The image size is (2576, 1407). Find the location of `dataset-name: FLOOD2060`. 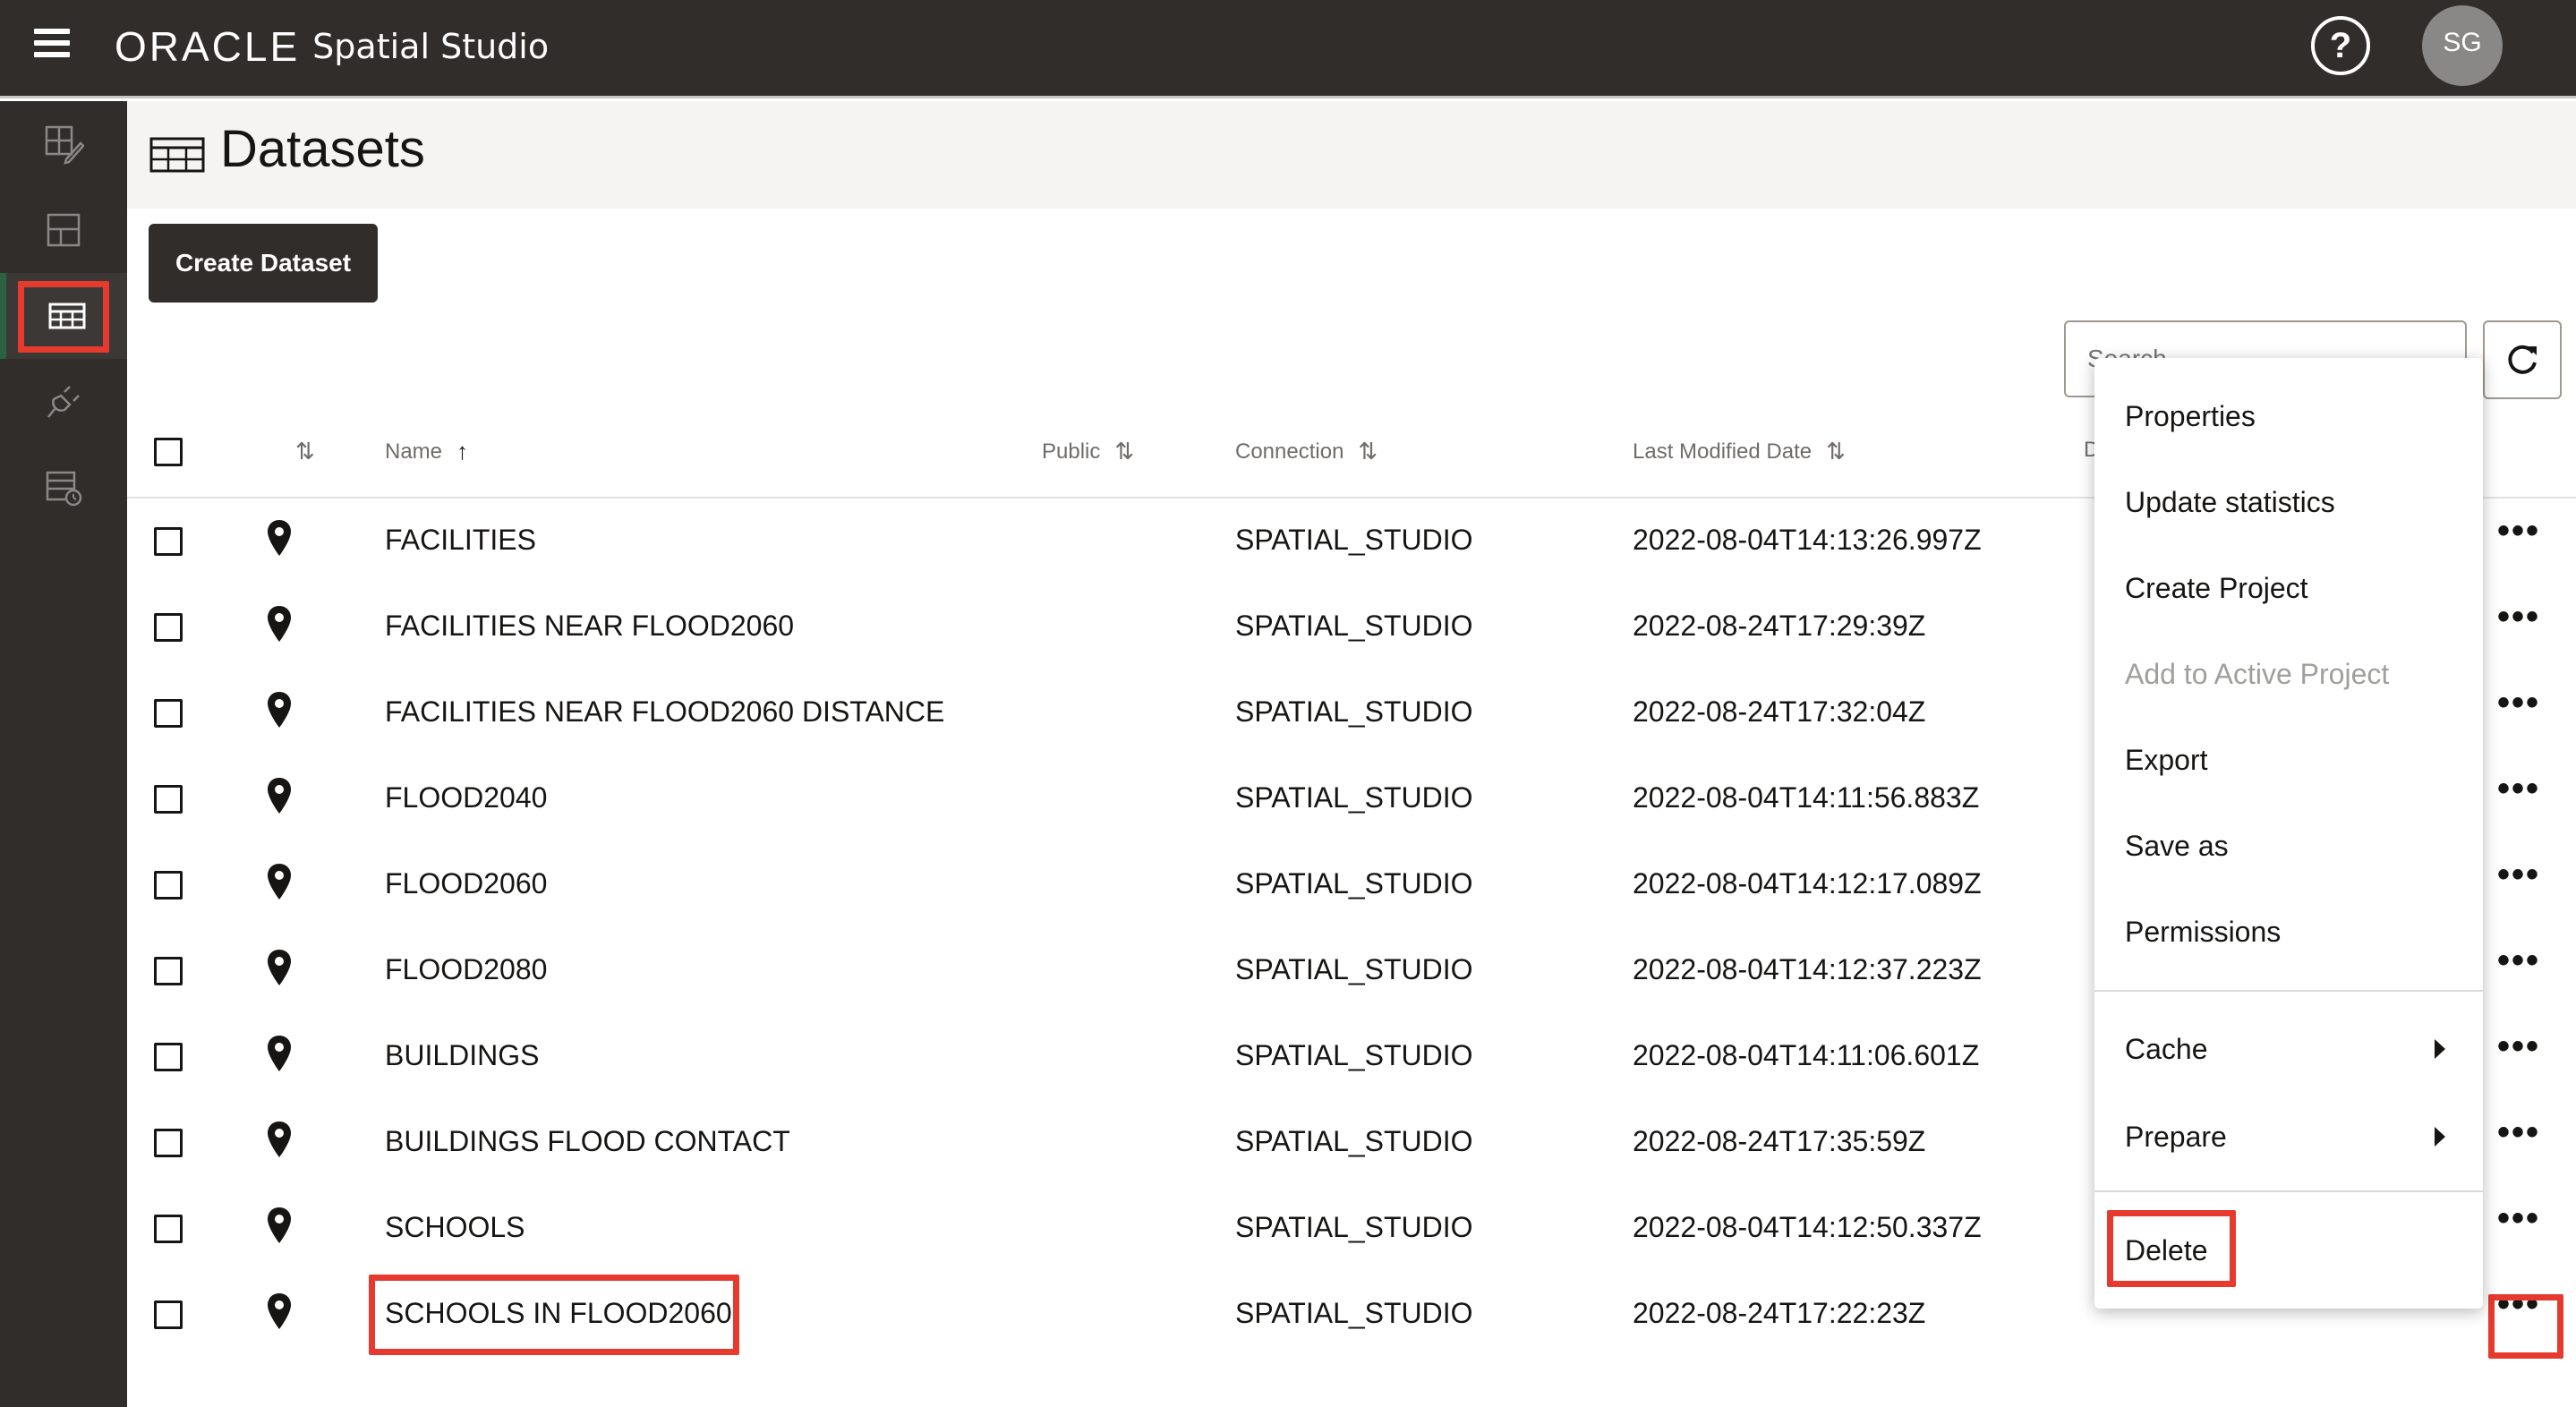

dataset-name: FLOOD2060 is located at coordinates (466, 883).